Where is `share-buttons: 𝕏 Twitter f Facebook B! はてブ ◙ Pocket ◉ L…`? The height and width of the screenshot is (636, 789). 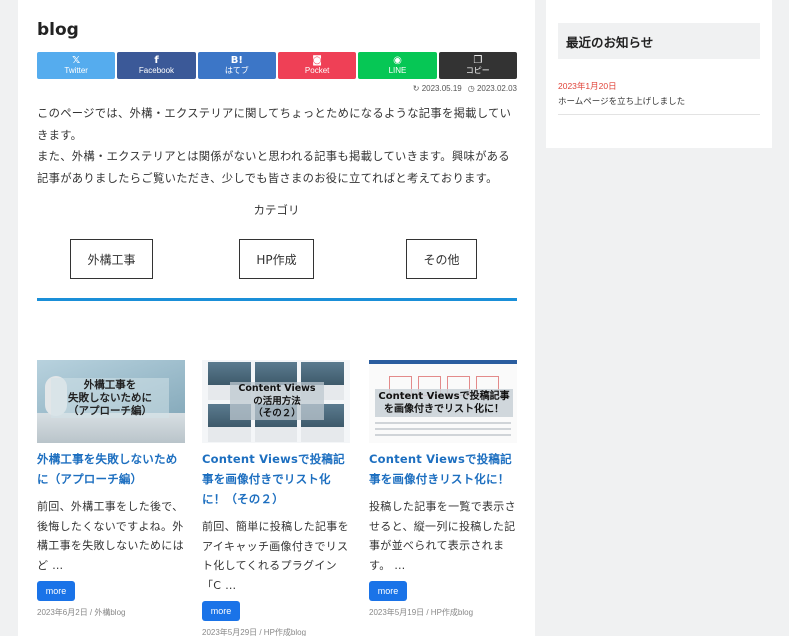 share-buttons: 𝕏 Twitter f Facebook B! はてブ ◙ Pocket ◉ L… is located at coordinates (277, 65).